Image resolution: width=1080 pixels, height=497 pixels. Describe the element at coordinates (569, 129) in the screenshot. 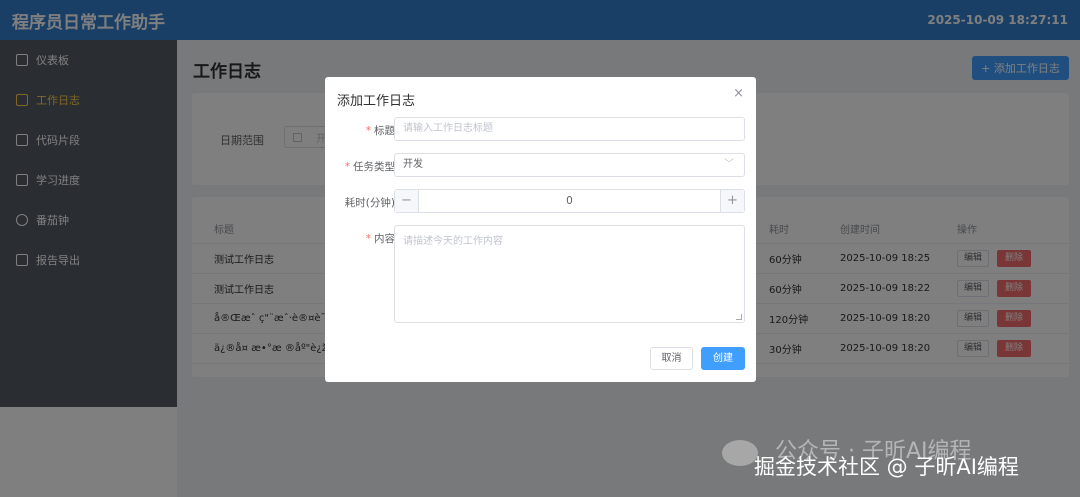

I see `title-input: 请输入工作日志标题` at that location.